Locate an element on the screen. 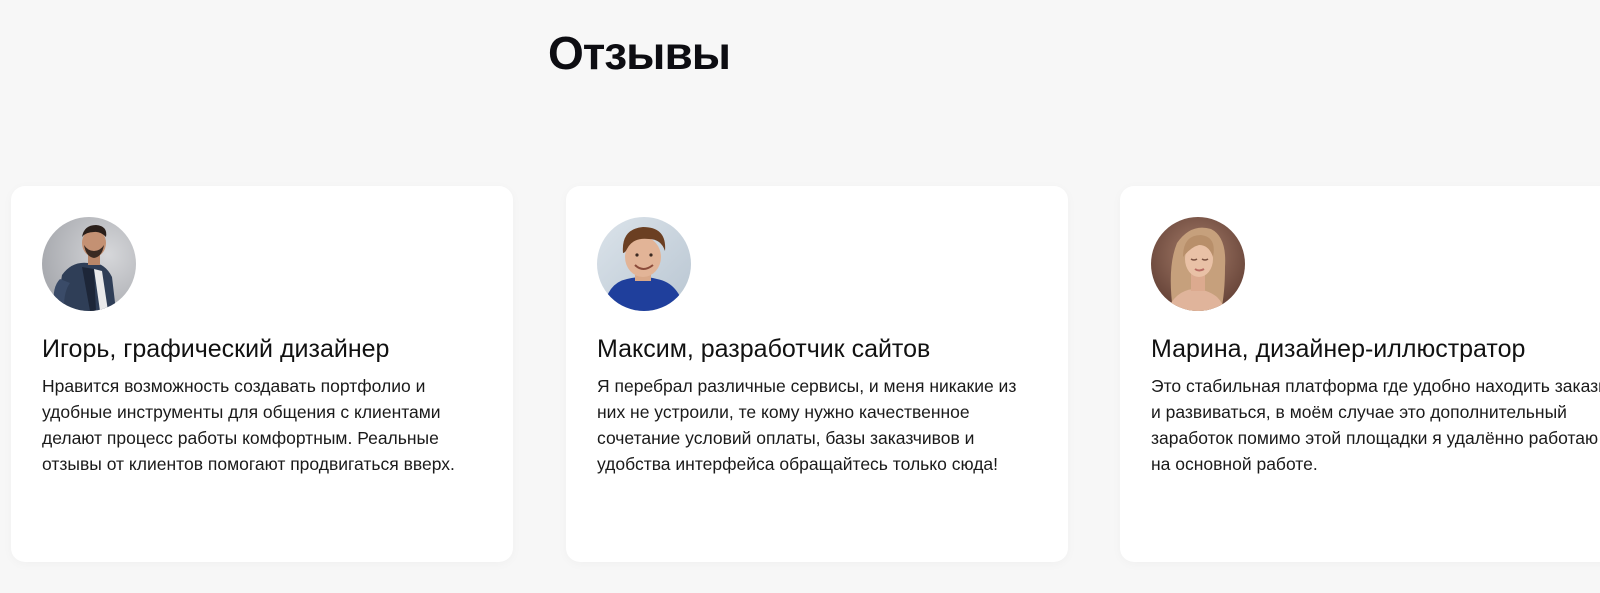  man-in-denim-jacket-photo-icon is located at coordinates (89, 264).